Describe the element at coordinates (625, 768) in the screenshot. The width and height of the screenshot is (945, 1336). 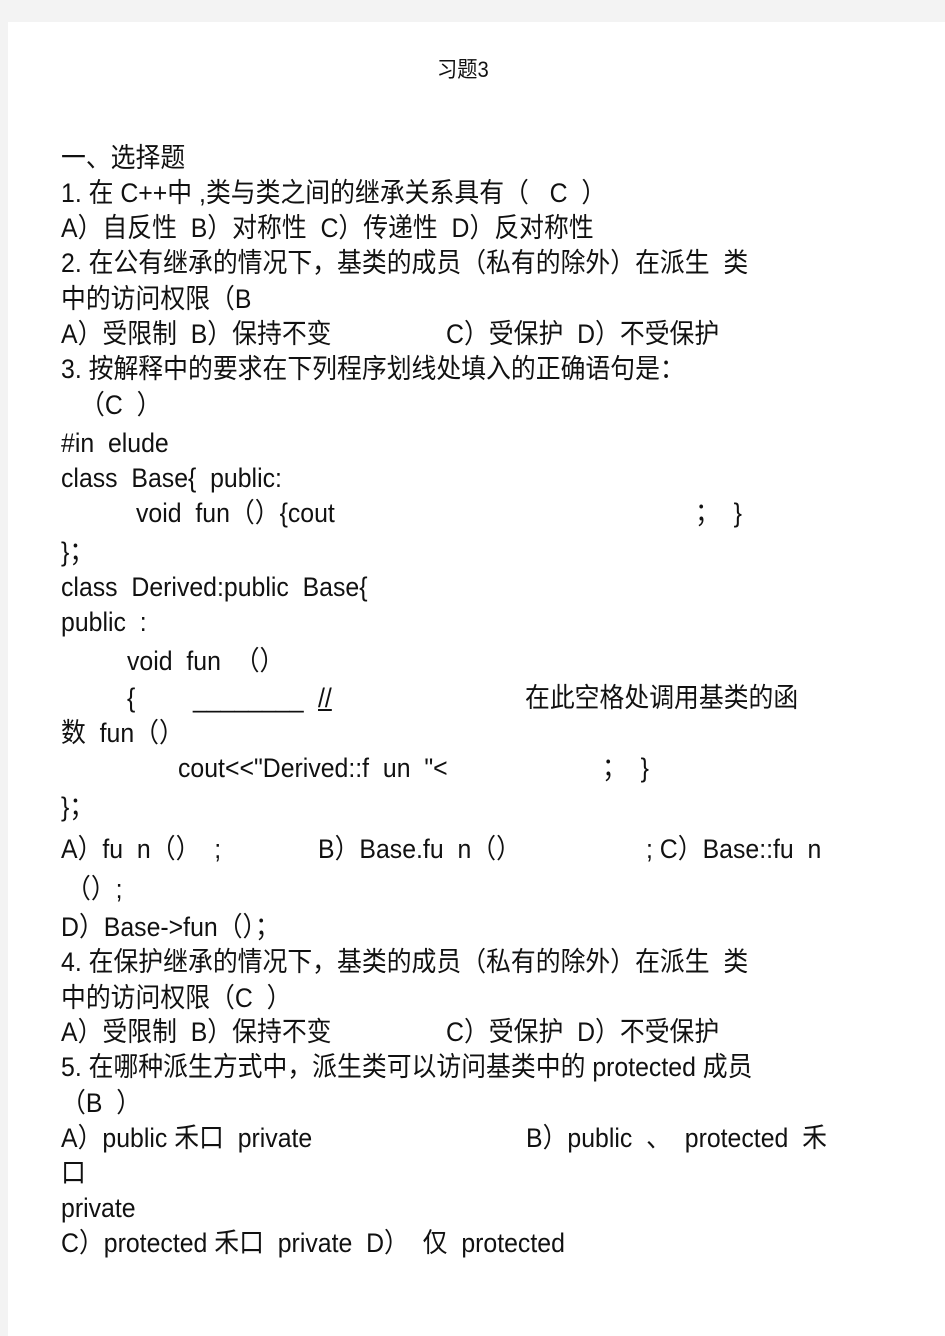
I see `code-line-derived-cout-end: ； }` at that location.